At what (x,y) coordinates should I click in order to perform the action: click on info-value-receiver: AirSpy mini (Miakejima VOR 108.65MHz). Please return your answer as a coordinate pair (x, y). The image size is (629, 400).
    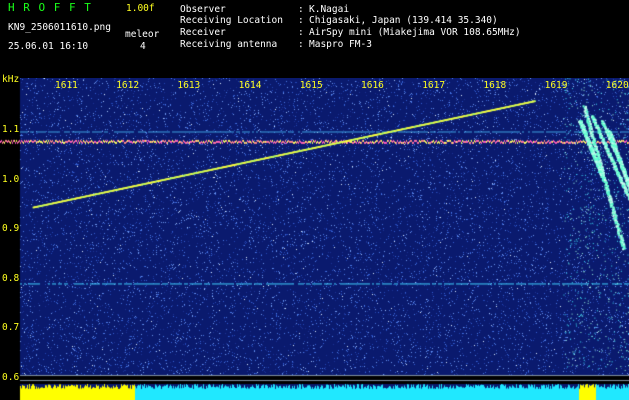
    Looking at the image, I should click on (415, 32).